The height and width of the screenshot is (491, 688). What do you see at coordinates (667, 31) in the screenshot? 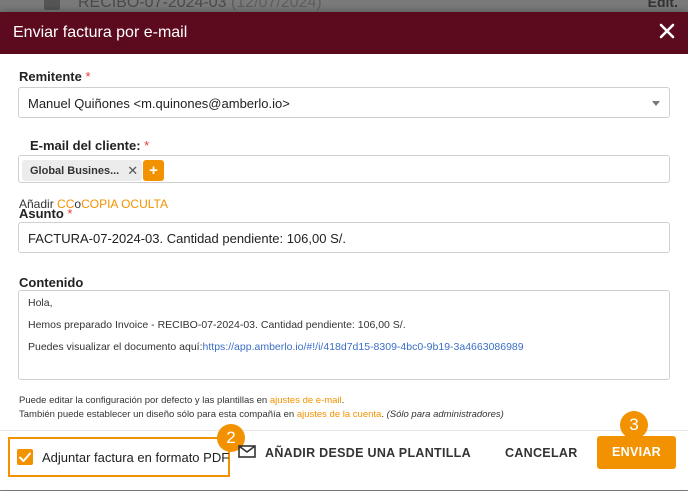
I see `close-icon` at bounding box center [667, 31].